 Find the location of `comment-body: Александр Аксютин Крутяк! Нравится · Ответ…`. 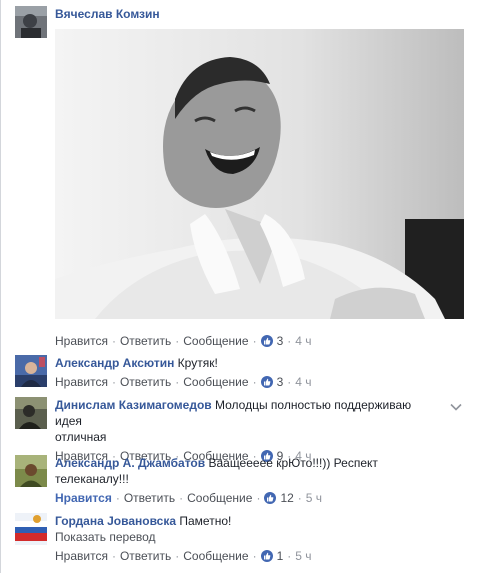

comment-body: Александр Аксютин Крутяк! Нравится · Ответ… is located at coordinates (261, 372).